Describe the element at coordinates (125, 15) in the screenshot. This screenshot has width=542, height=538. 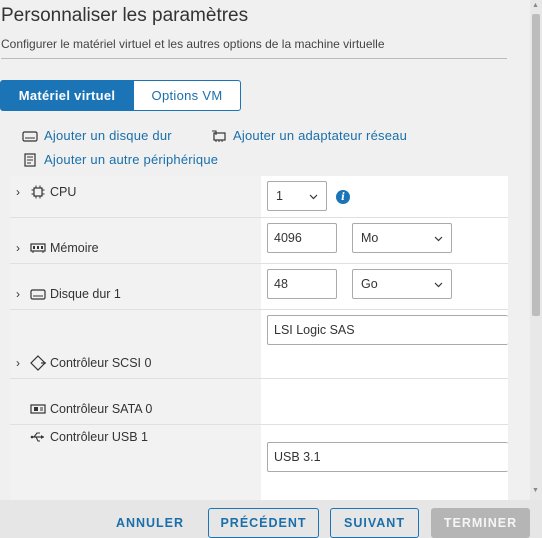
I see `page-title: Personnaliser les paramètres` at that location.